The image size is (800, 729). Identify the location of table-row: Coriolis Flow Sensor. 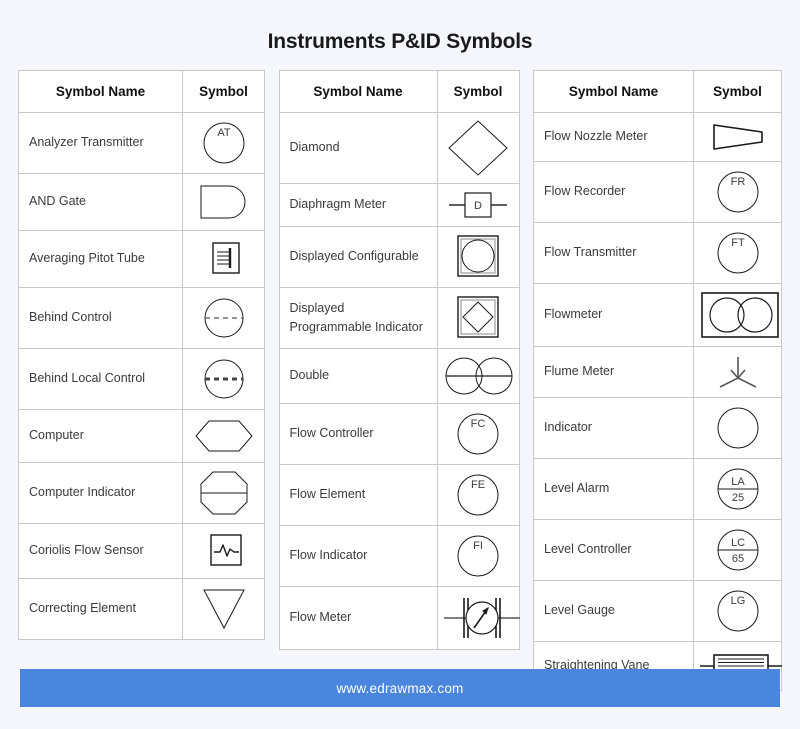
(141, 551).